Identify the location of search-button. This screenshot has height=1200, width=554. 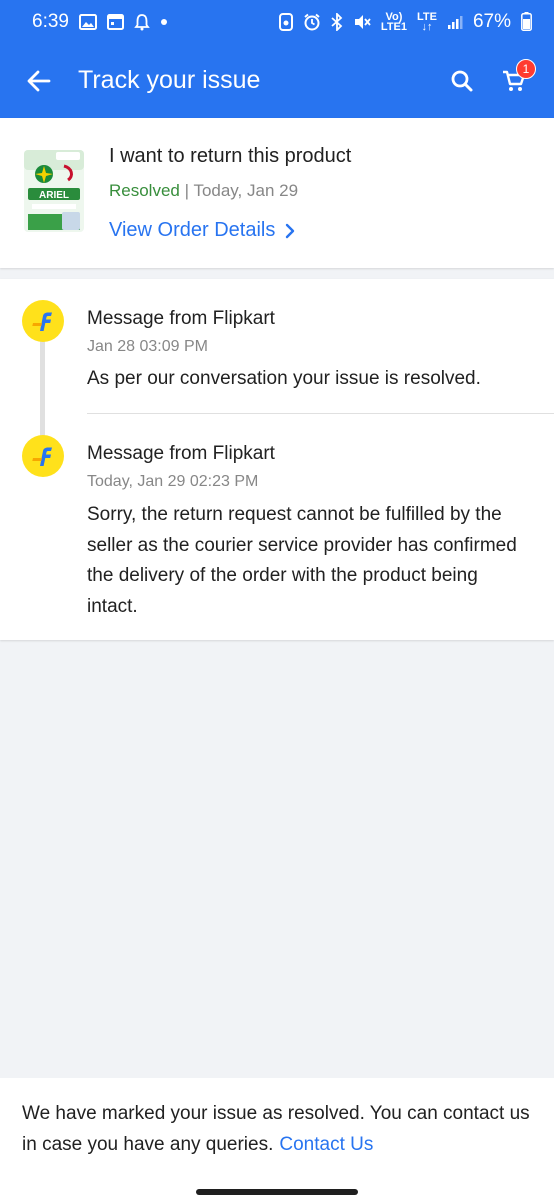
(462, 80).